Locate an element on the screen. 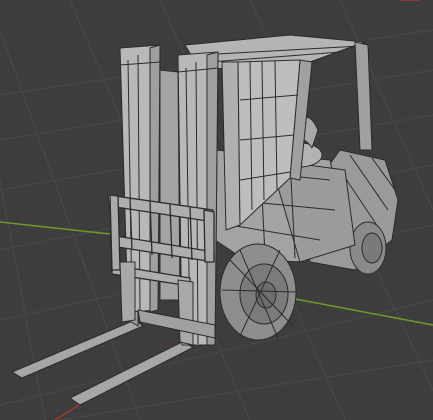 The height and width of the screenshot is (420, 433). left-fork-heel is located at coordinates (127, 292).